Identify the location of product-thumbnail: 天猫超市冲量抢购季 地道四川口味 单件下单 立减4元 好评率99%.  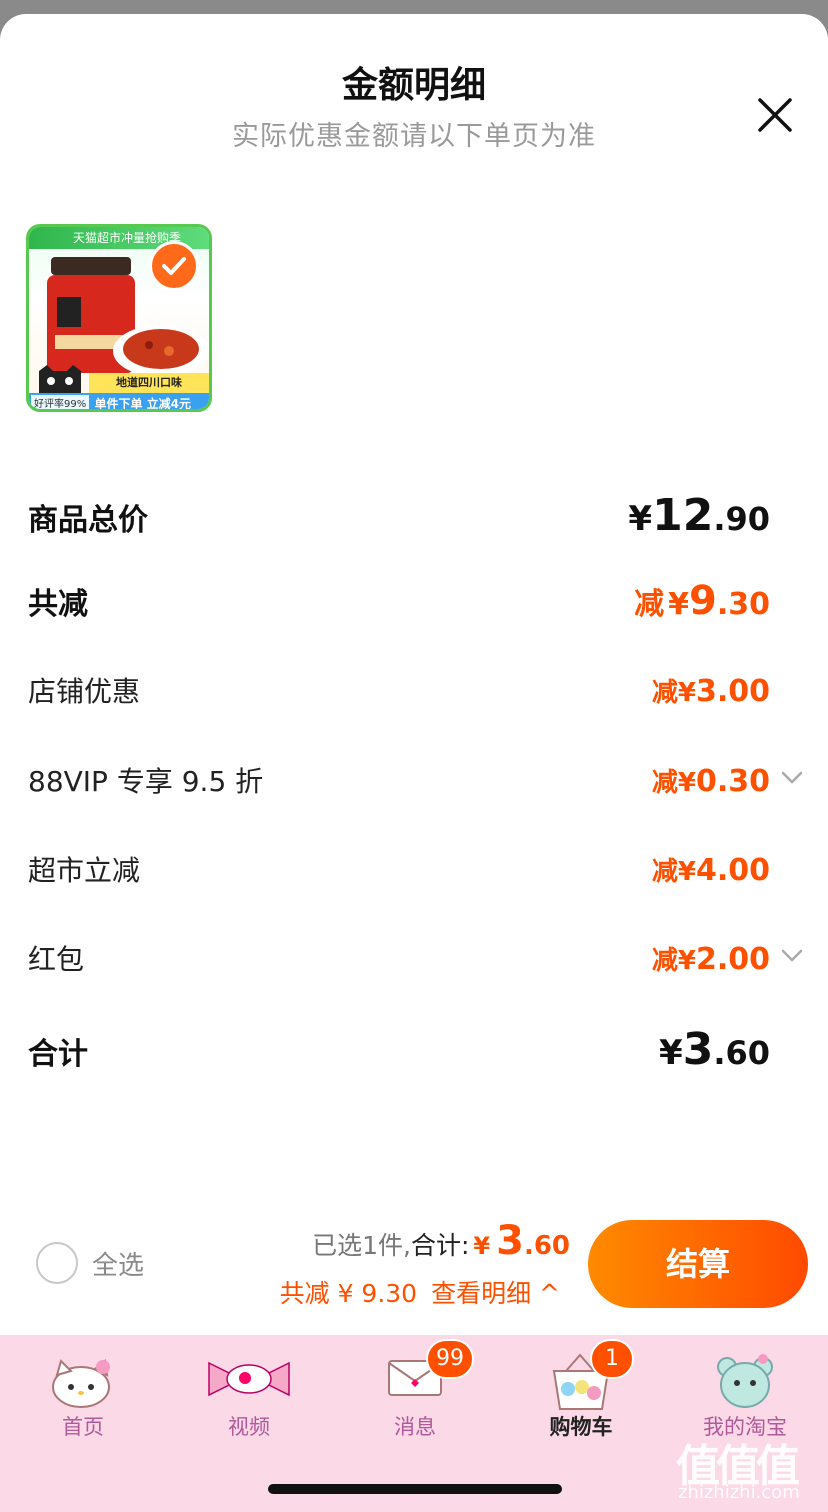
(119, 318).